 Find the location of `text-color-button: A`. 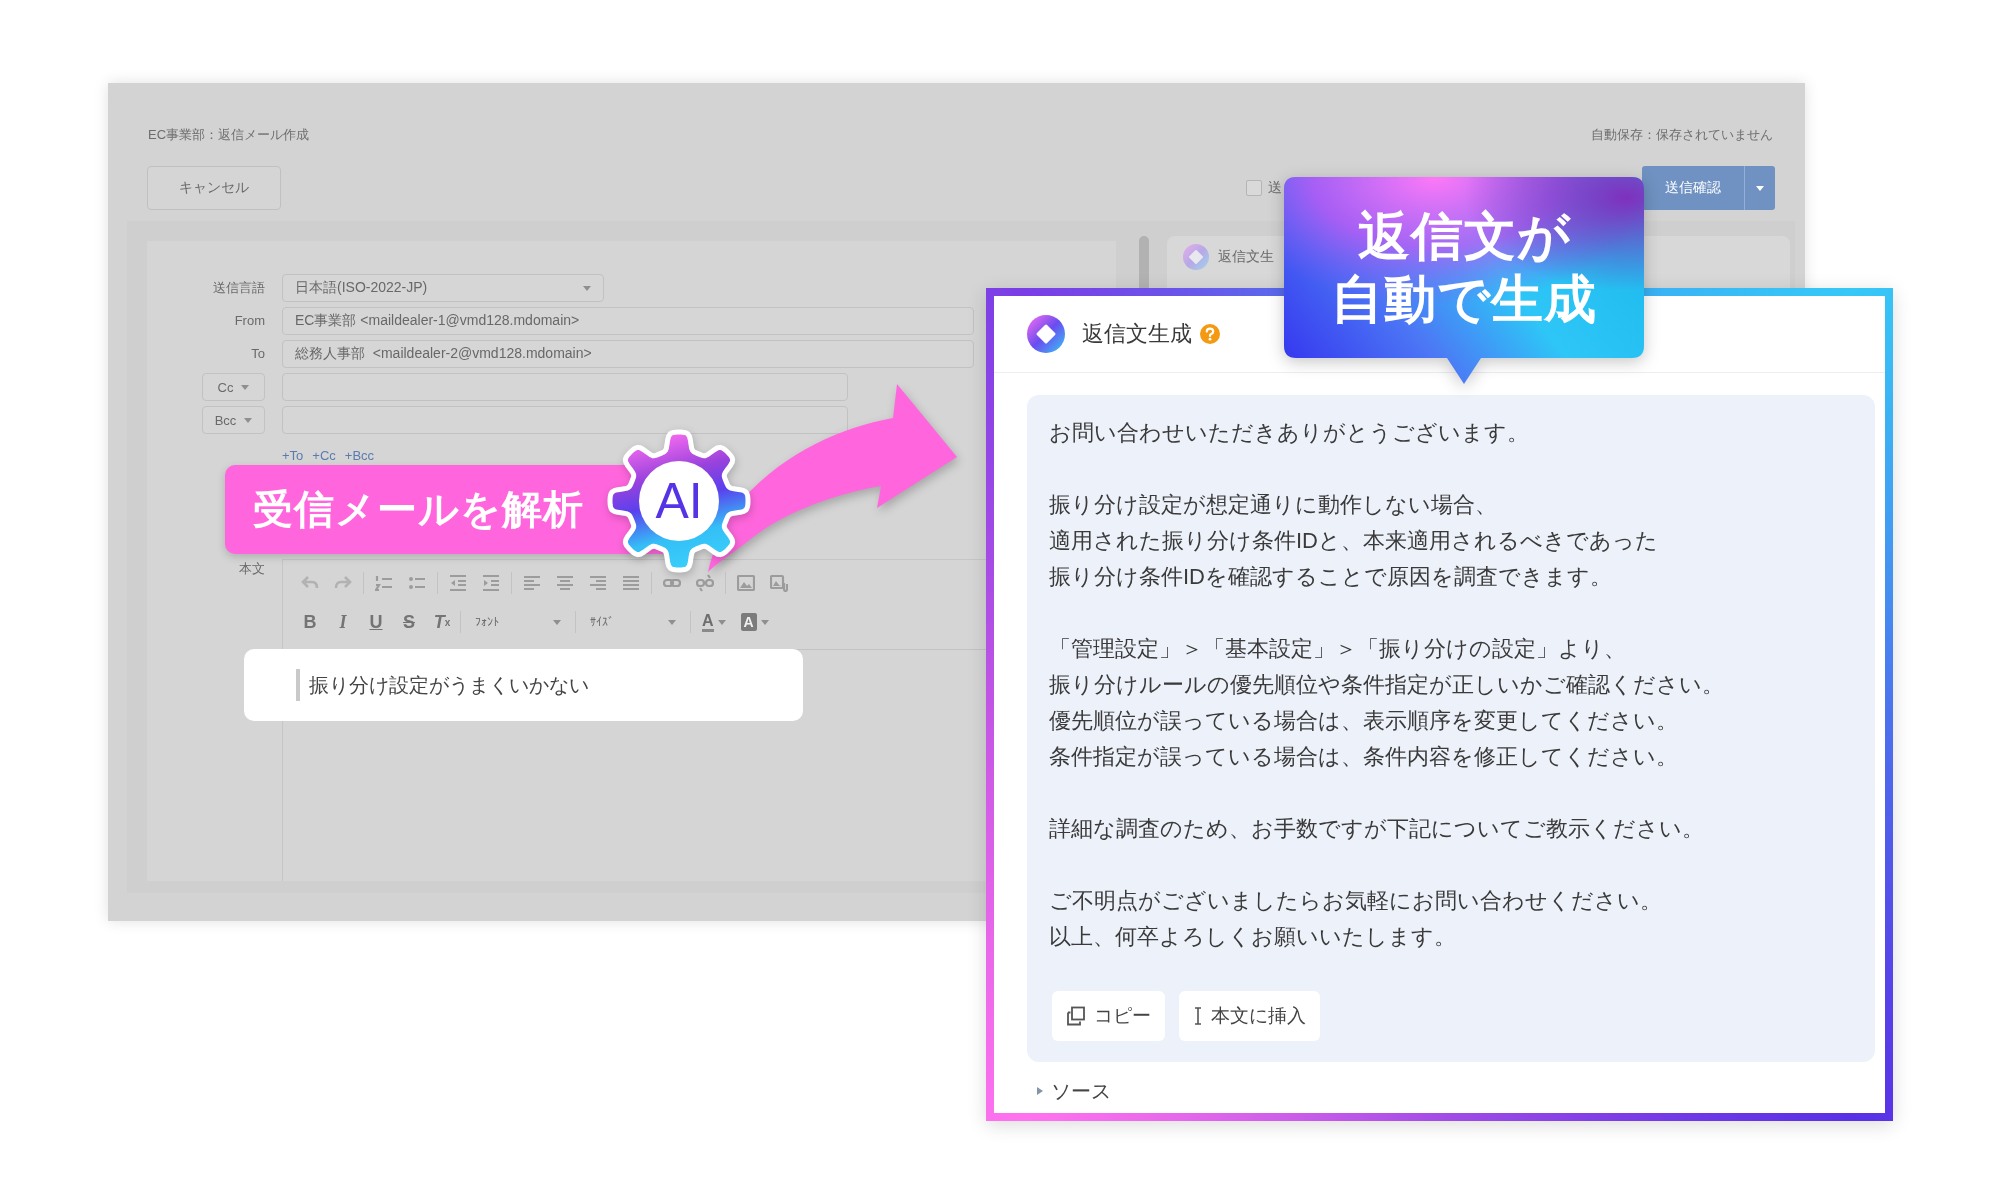

text-color-button: A is located at coordinates (714, 622).